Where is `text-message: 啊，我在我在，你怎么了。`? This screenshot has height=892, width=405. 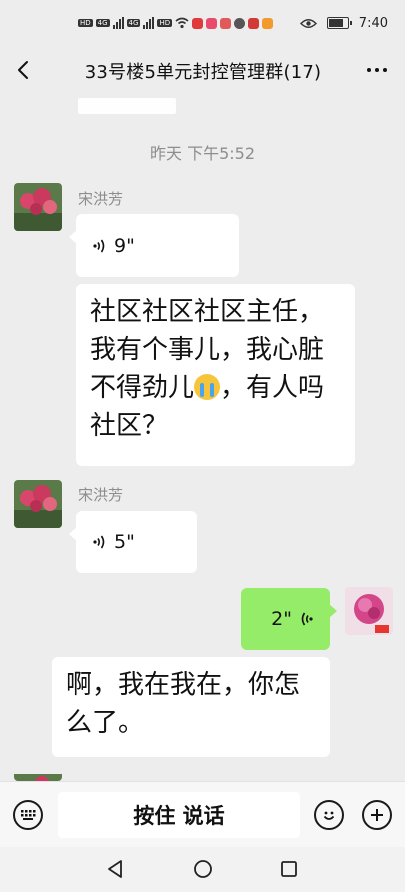 text-message: 啊，我在我在，你怎么了。 is located at coordinates (191, 707).